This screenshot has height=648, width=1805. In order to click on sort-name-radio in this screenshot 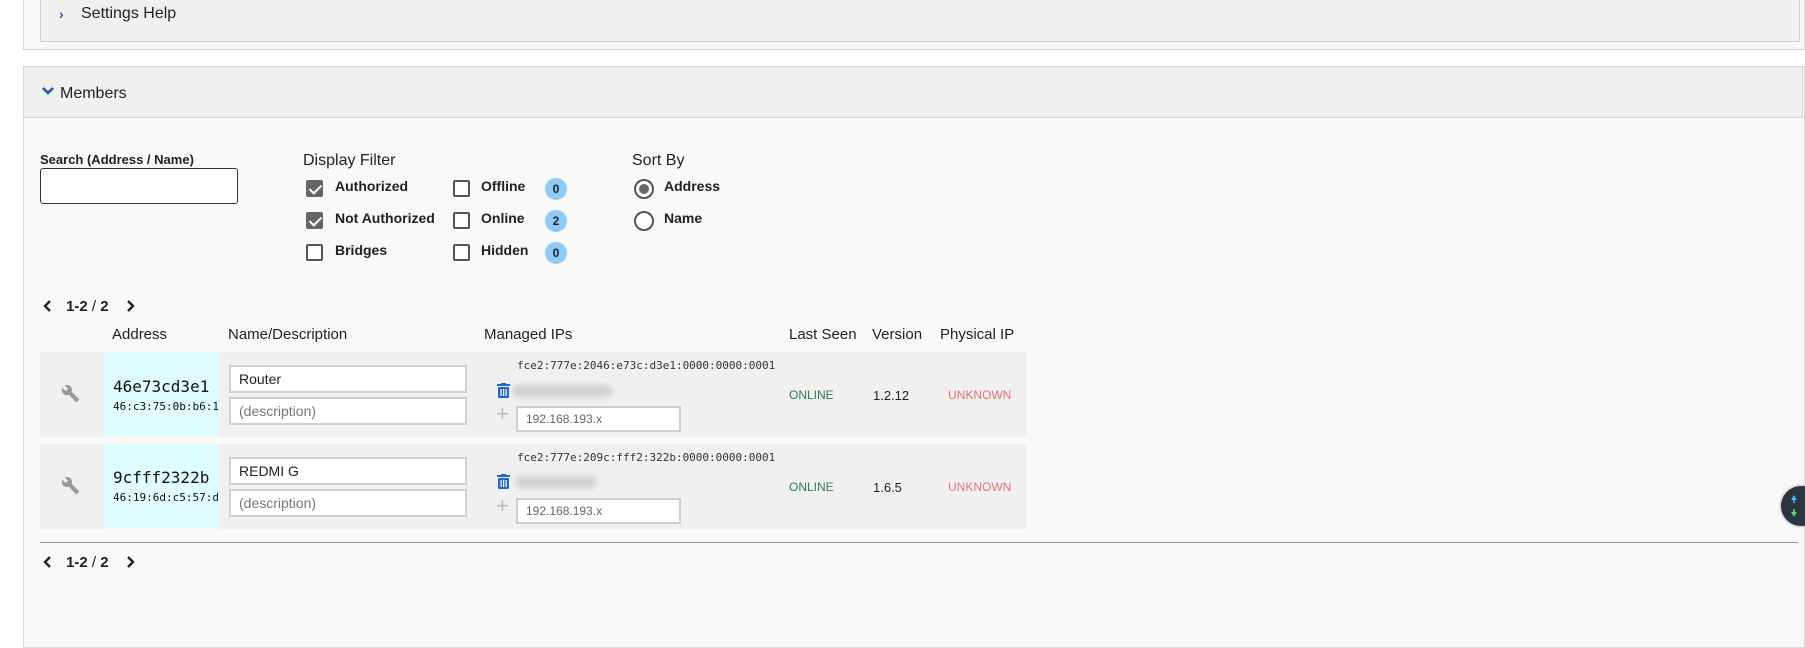, I will do `click(644, 221)`.